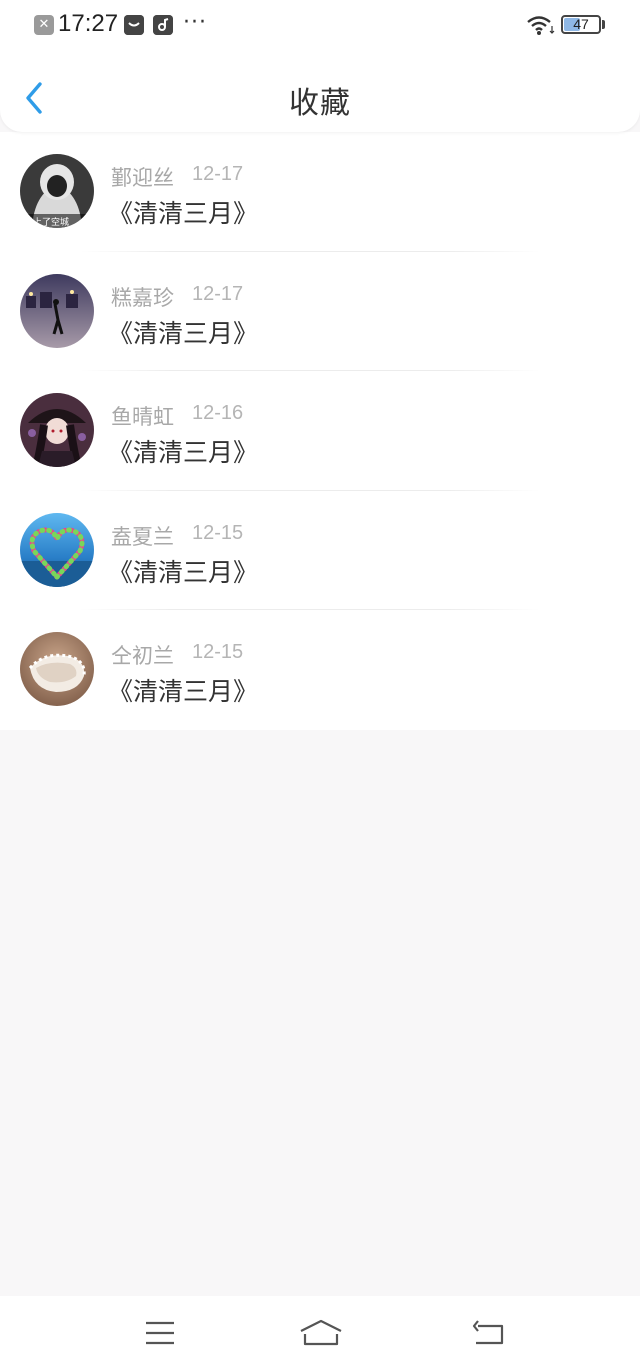 The width and height of the screenshot is (640, 1372). Describe the element at coordinates (218, 413) in the screenshot. I see `item-date: 12-16` at that location.